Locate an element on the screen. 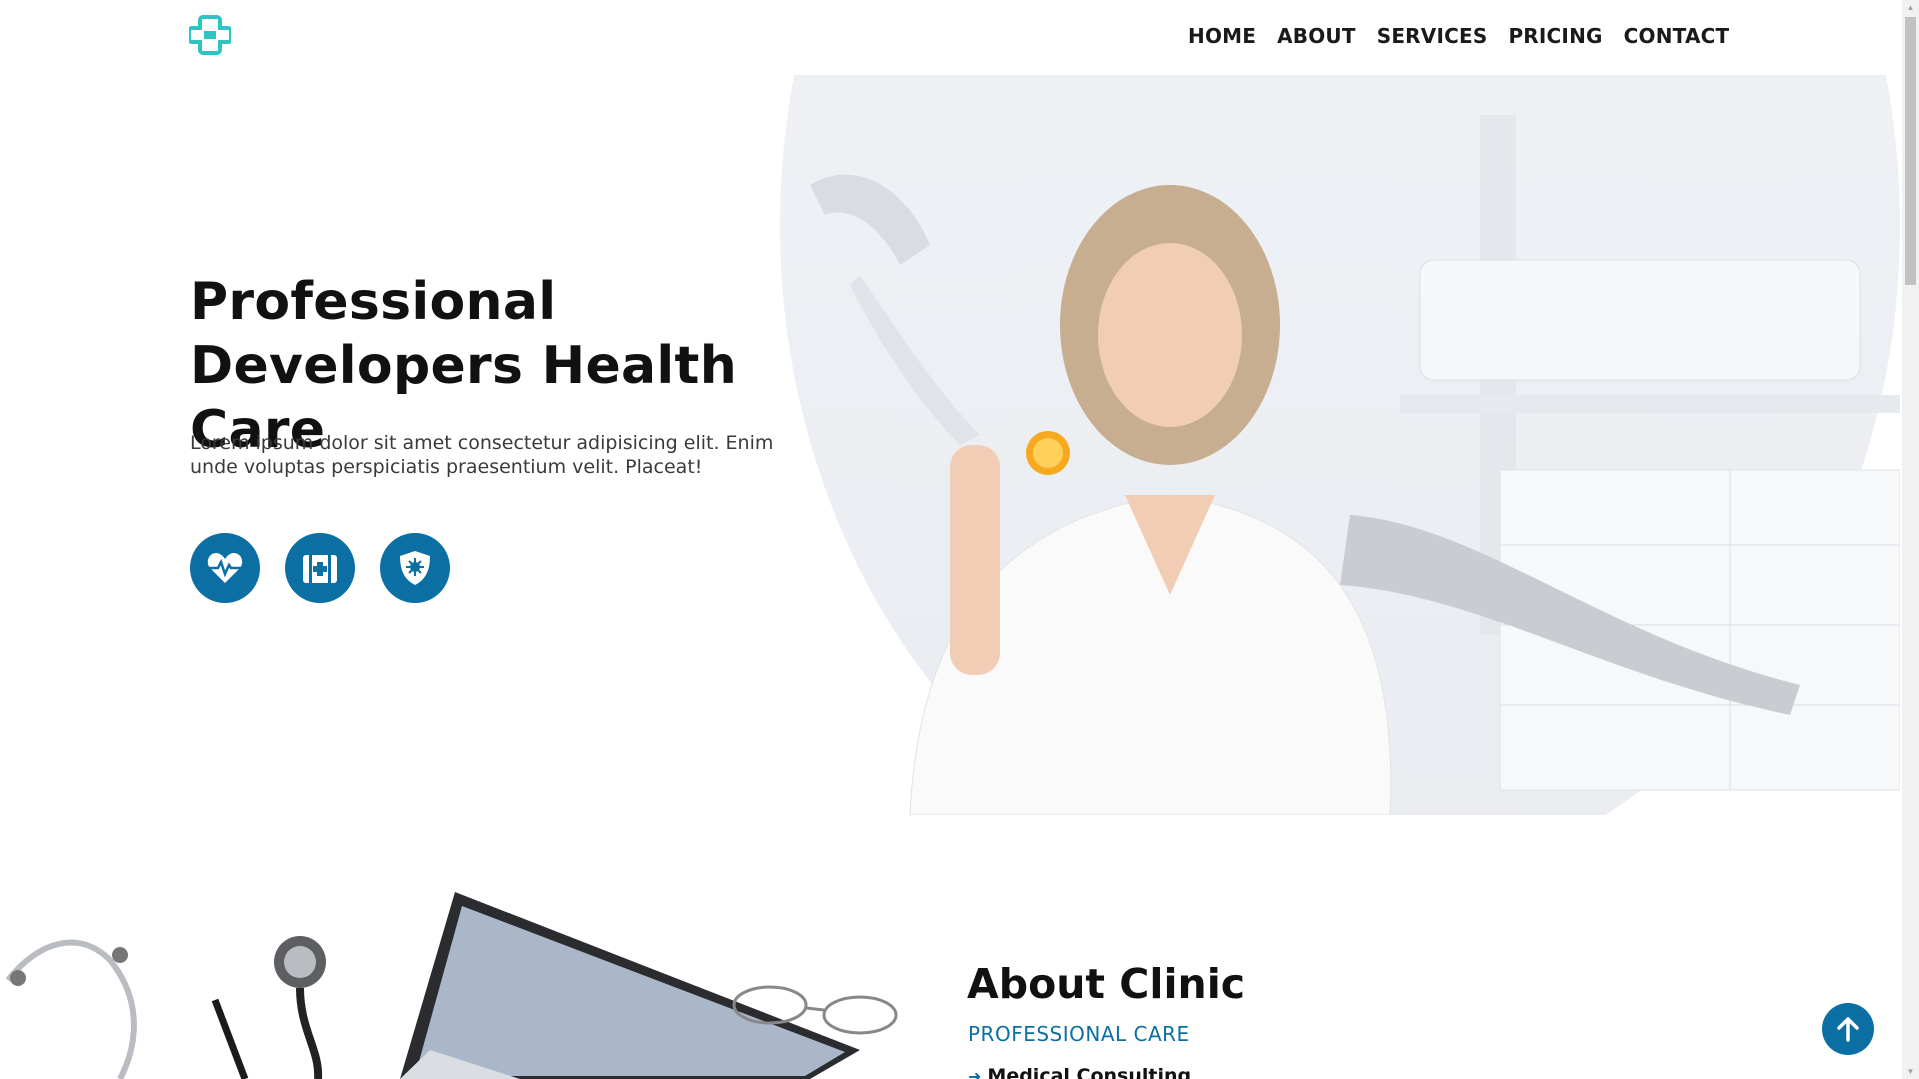 The width and height of the screenshot is (1919, 1079). page-scrollbar: ▲ ▼ is located at coordinates (1910, 539).